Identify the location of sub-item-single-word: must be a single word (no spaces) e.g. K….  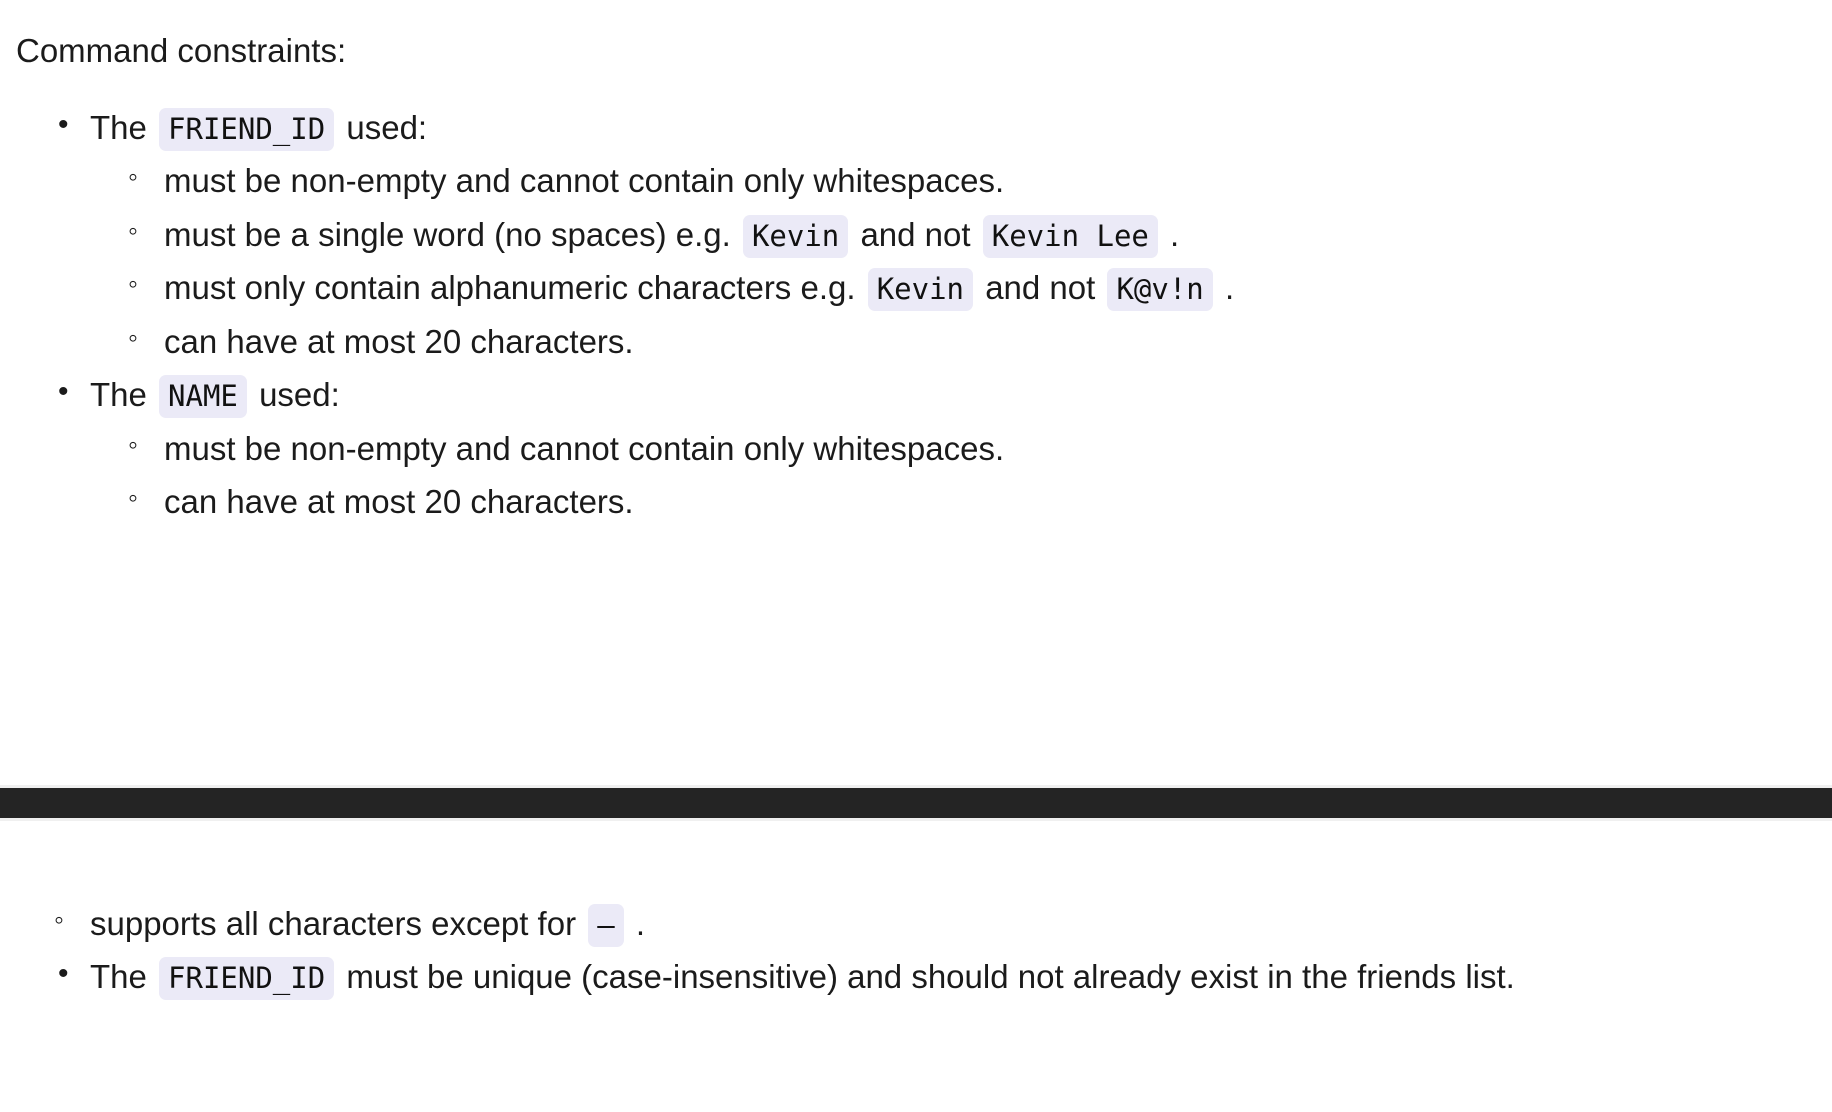
(953, 234).